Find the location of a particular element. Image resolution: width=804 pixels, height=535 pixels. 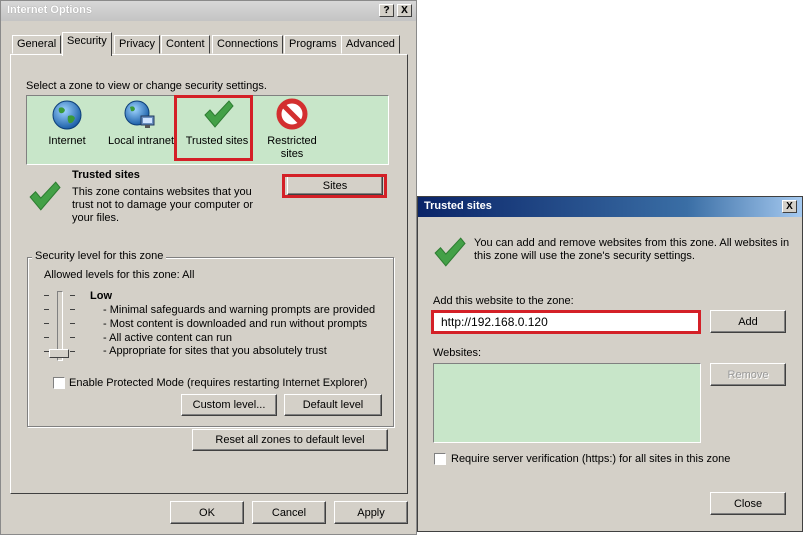

trusted-sites-titlebar: Trusted sites X is located at coordinates (610, 207).